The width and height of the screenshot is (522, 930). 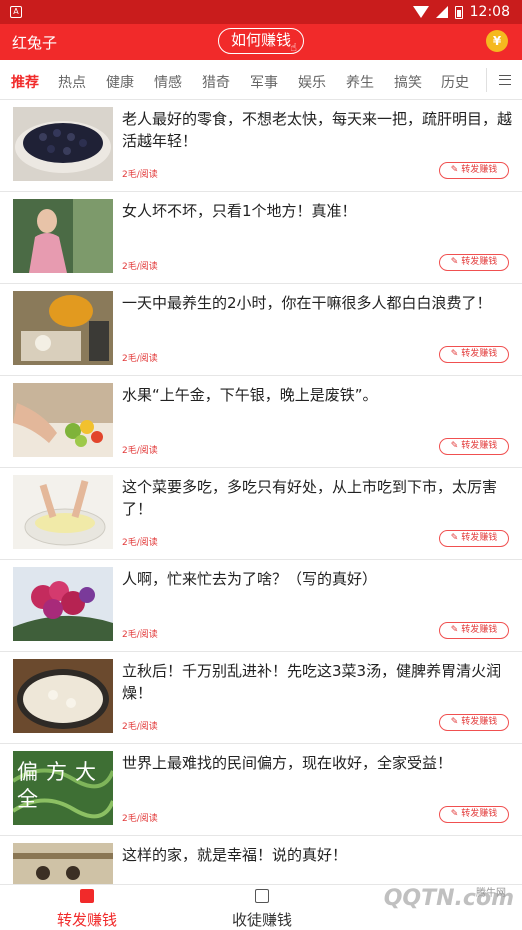 I want to click on woman-dress-image, so click(x=63, y=236).